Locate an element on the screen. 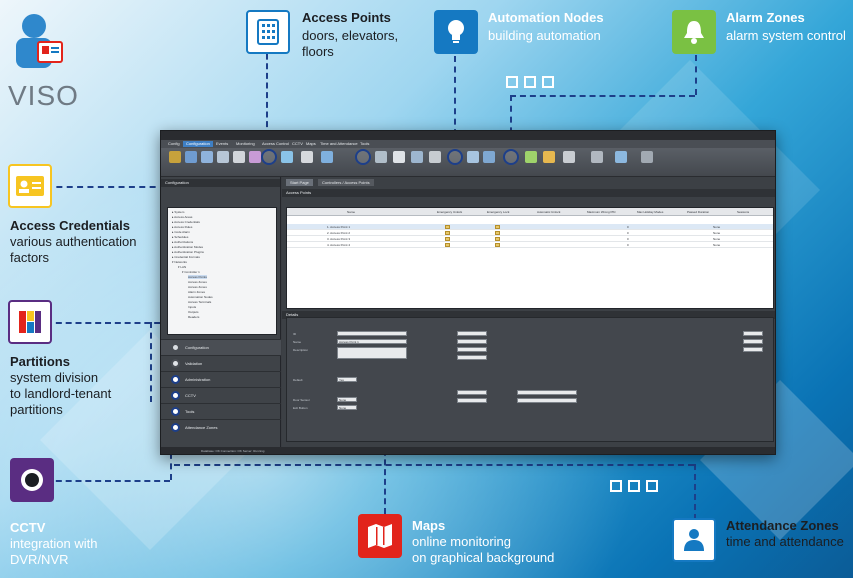 This screenshot has width=853, height=578. nav-validation: Validation is located at coordinates (221, 363).